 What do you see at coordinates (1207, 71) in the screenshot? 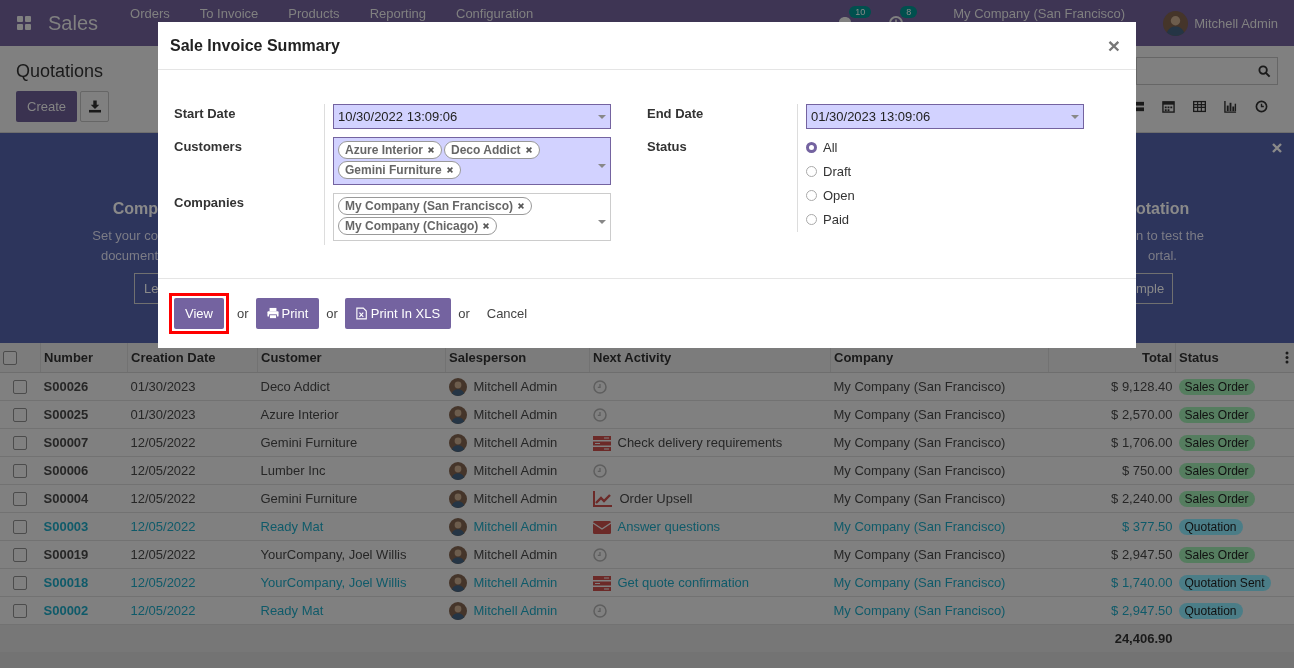
I see `search-field` at bounding box center [1207, 71].